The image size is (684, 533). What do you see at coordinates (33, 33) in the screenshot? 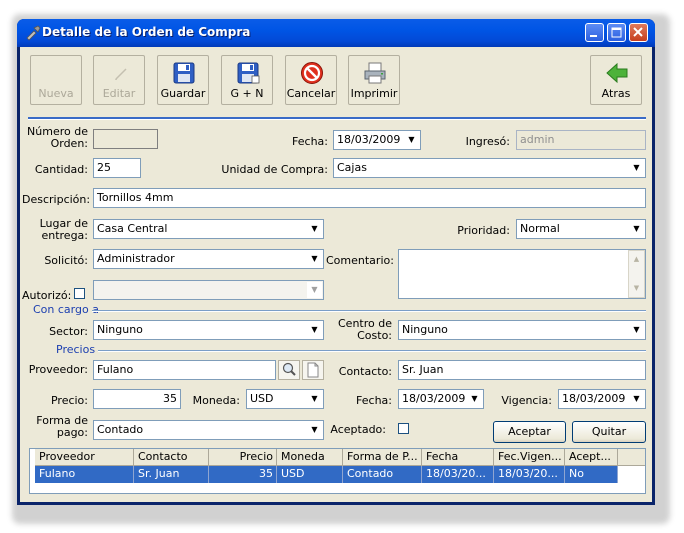
I see `app-icon` at bounding box center [33, 33].